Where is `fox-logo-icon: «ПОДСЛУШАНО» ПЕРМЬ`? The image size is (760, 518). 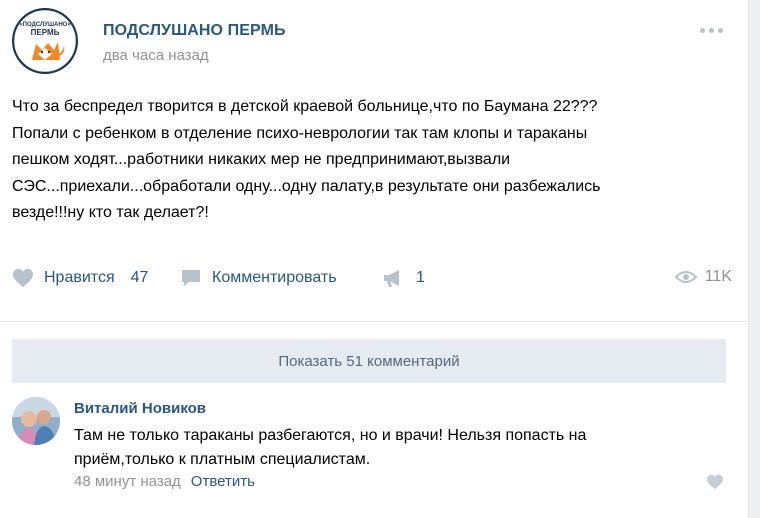
fox-logo-icon: «ПОДСЛУШАНО» ПЕРМЬ is located at coordinates (45, 41).